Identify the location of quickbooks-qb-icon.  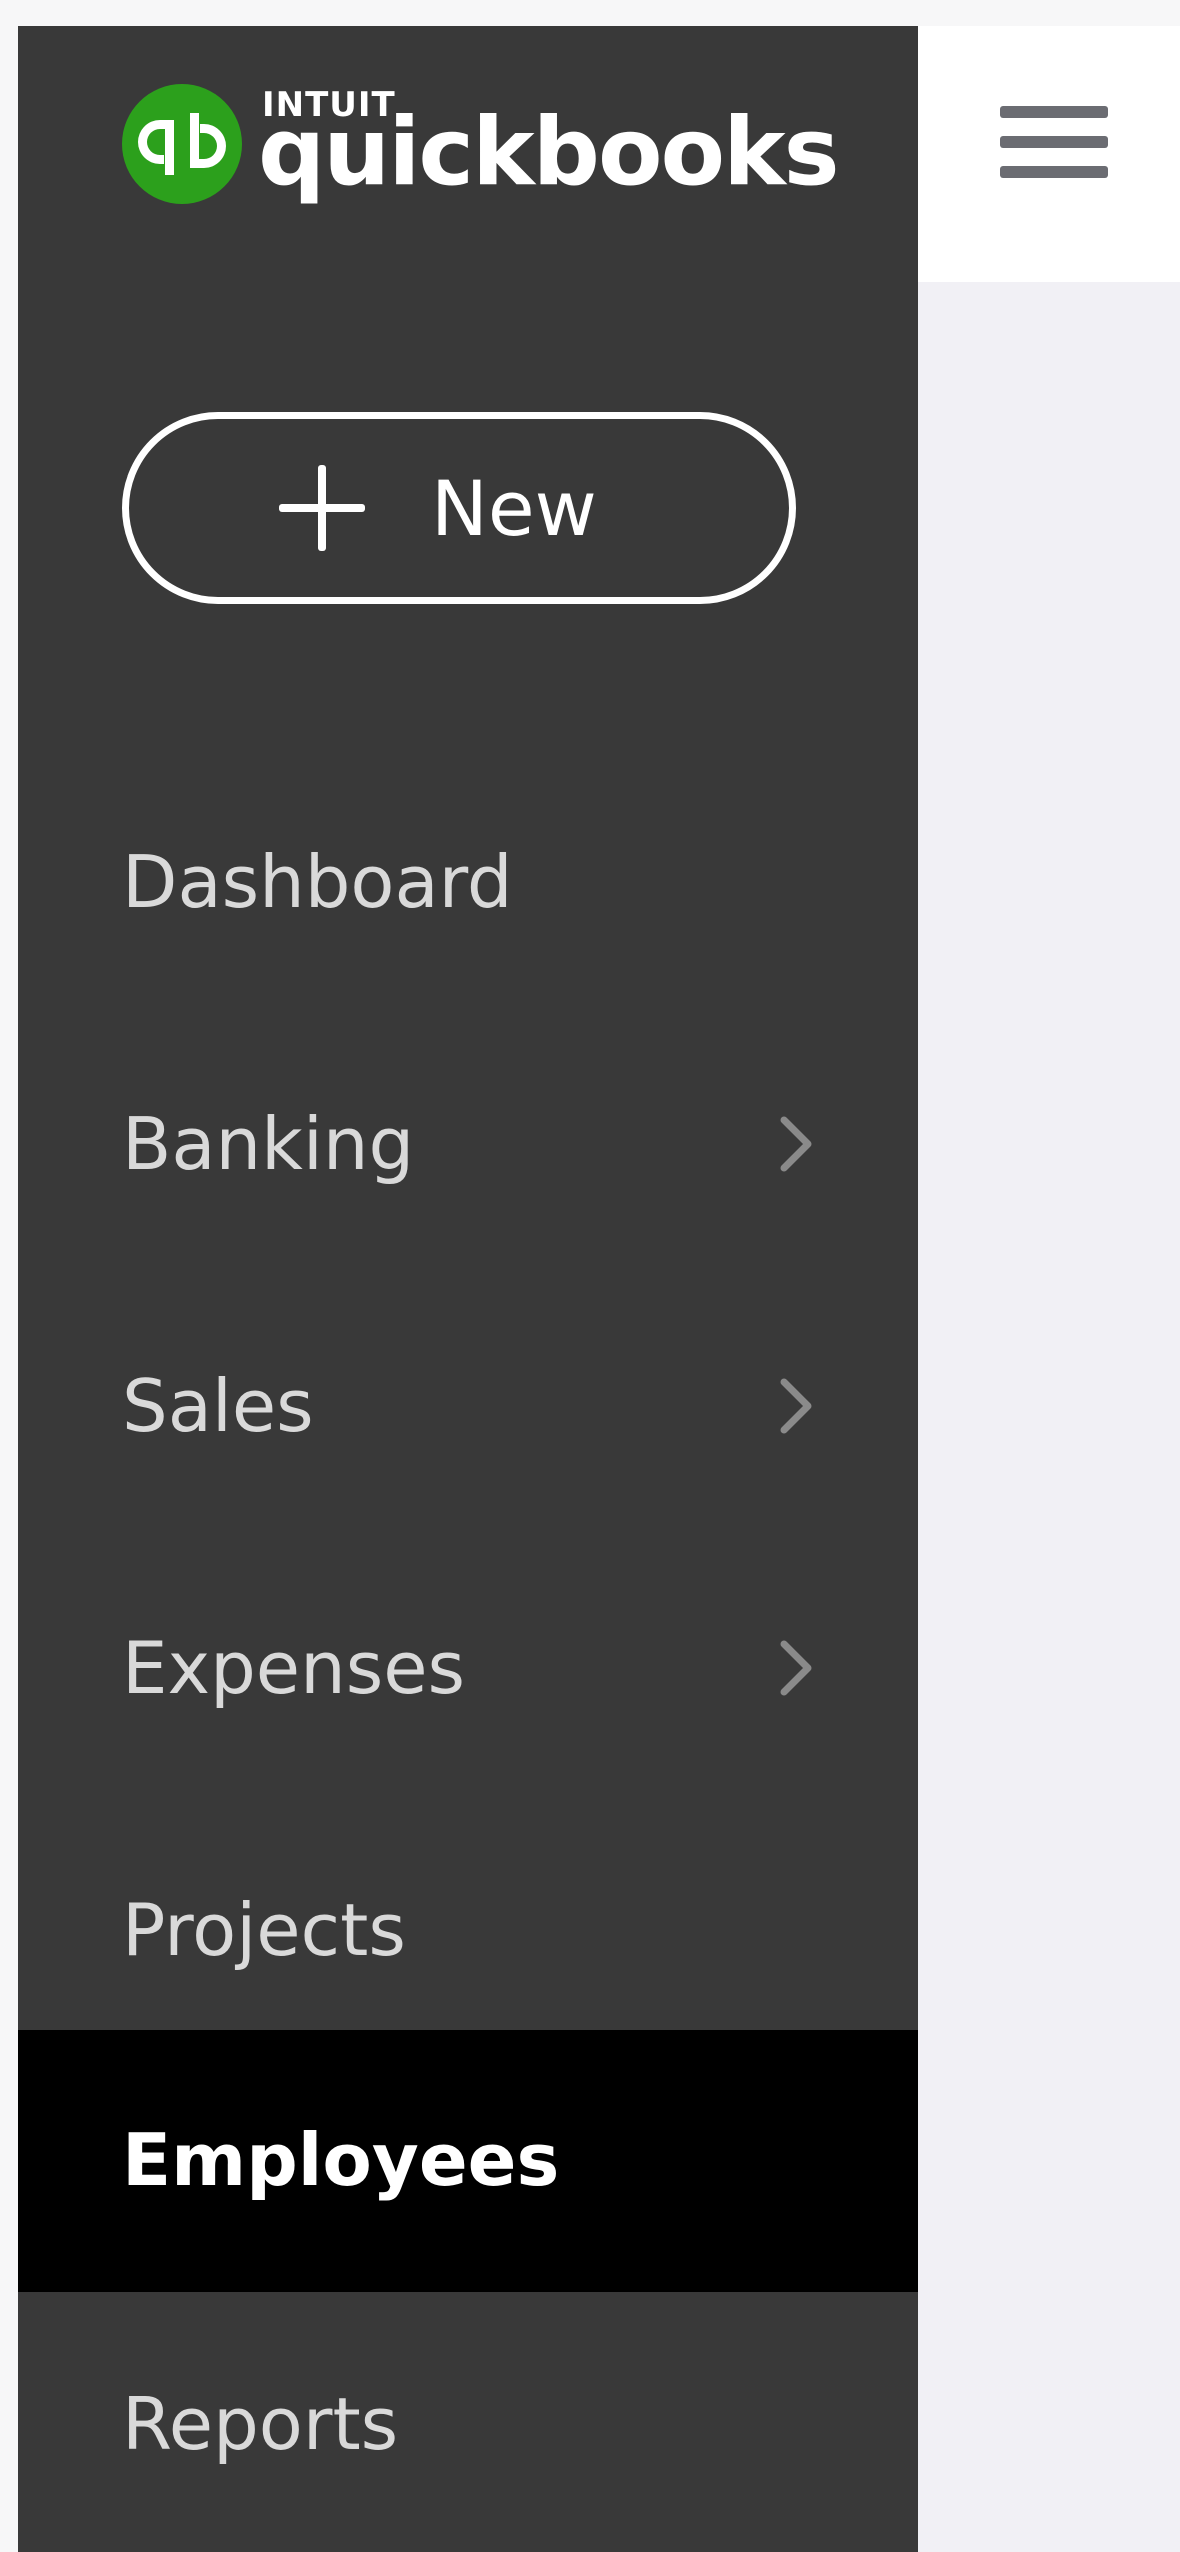
(182, 144).